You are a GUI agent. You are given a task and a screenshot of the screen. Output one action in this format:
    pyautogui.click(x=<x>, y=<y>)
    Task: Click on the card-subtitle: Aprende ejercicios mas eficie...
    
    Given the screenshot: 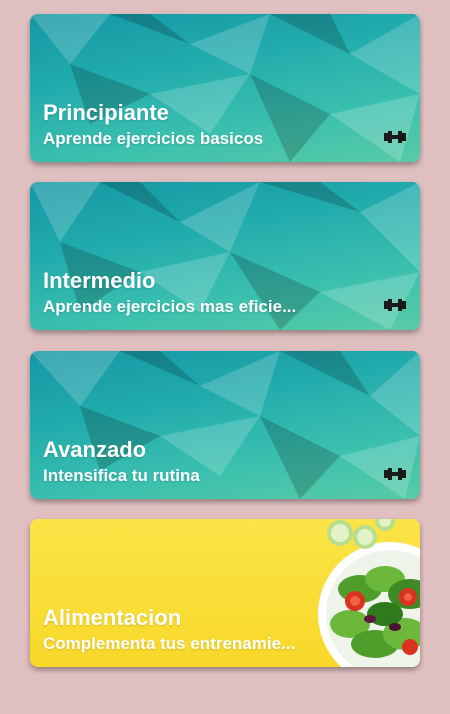 What is the action you would take?
    pyautogui.click(x=170, y=306)
    